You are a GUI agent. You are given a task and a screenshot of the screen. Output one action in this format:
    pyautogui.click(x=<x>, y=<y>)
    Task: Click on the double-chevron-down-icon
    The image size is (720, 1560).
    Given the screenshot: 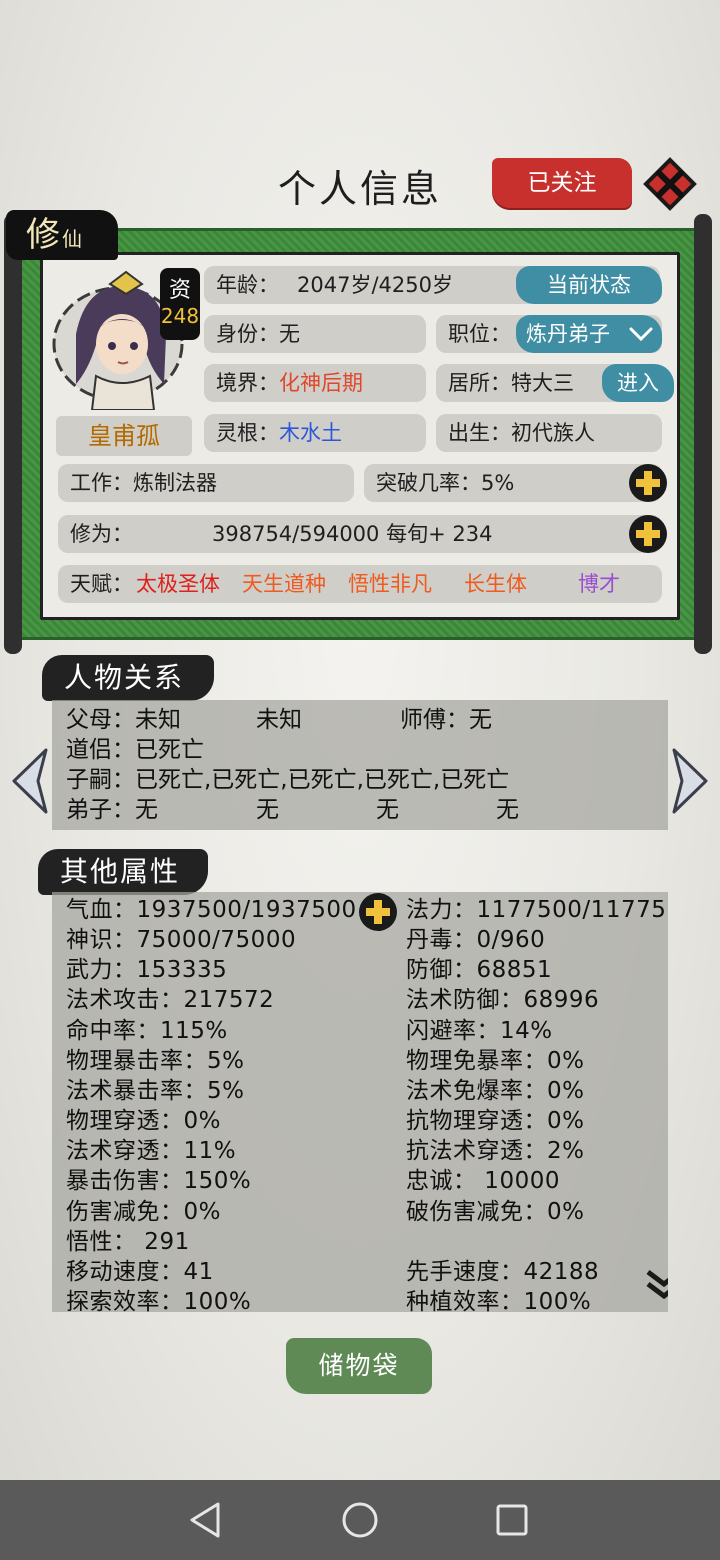 What is the action you would take?
    pyautogui.click(x=657, y=1285)
    